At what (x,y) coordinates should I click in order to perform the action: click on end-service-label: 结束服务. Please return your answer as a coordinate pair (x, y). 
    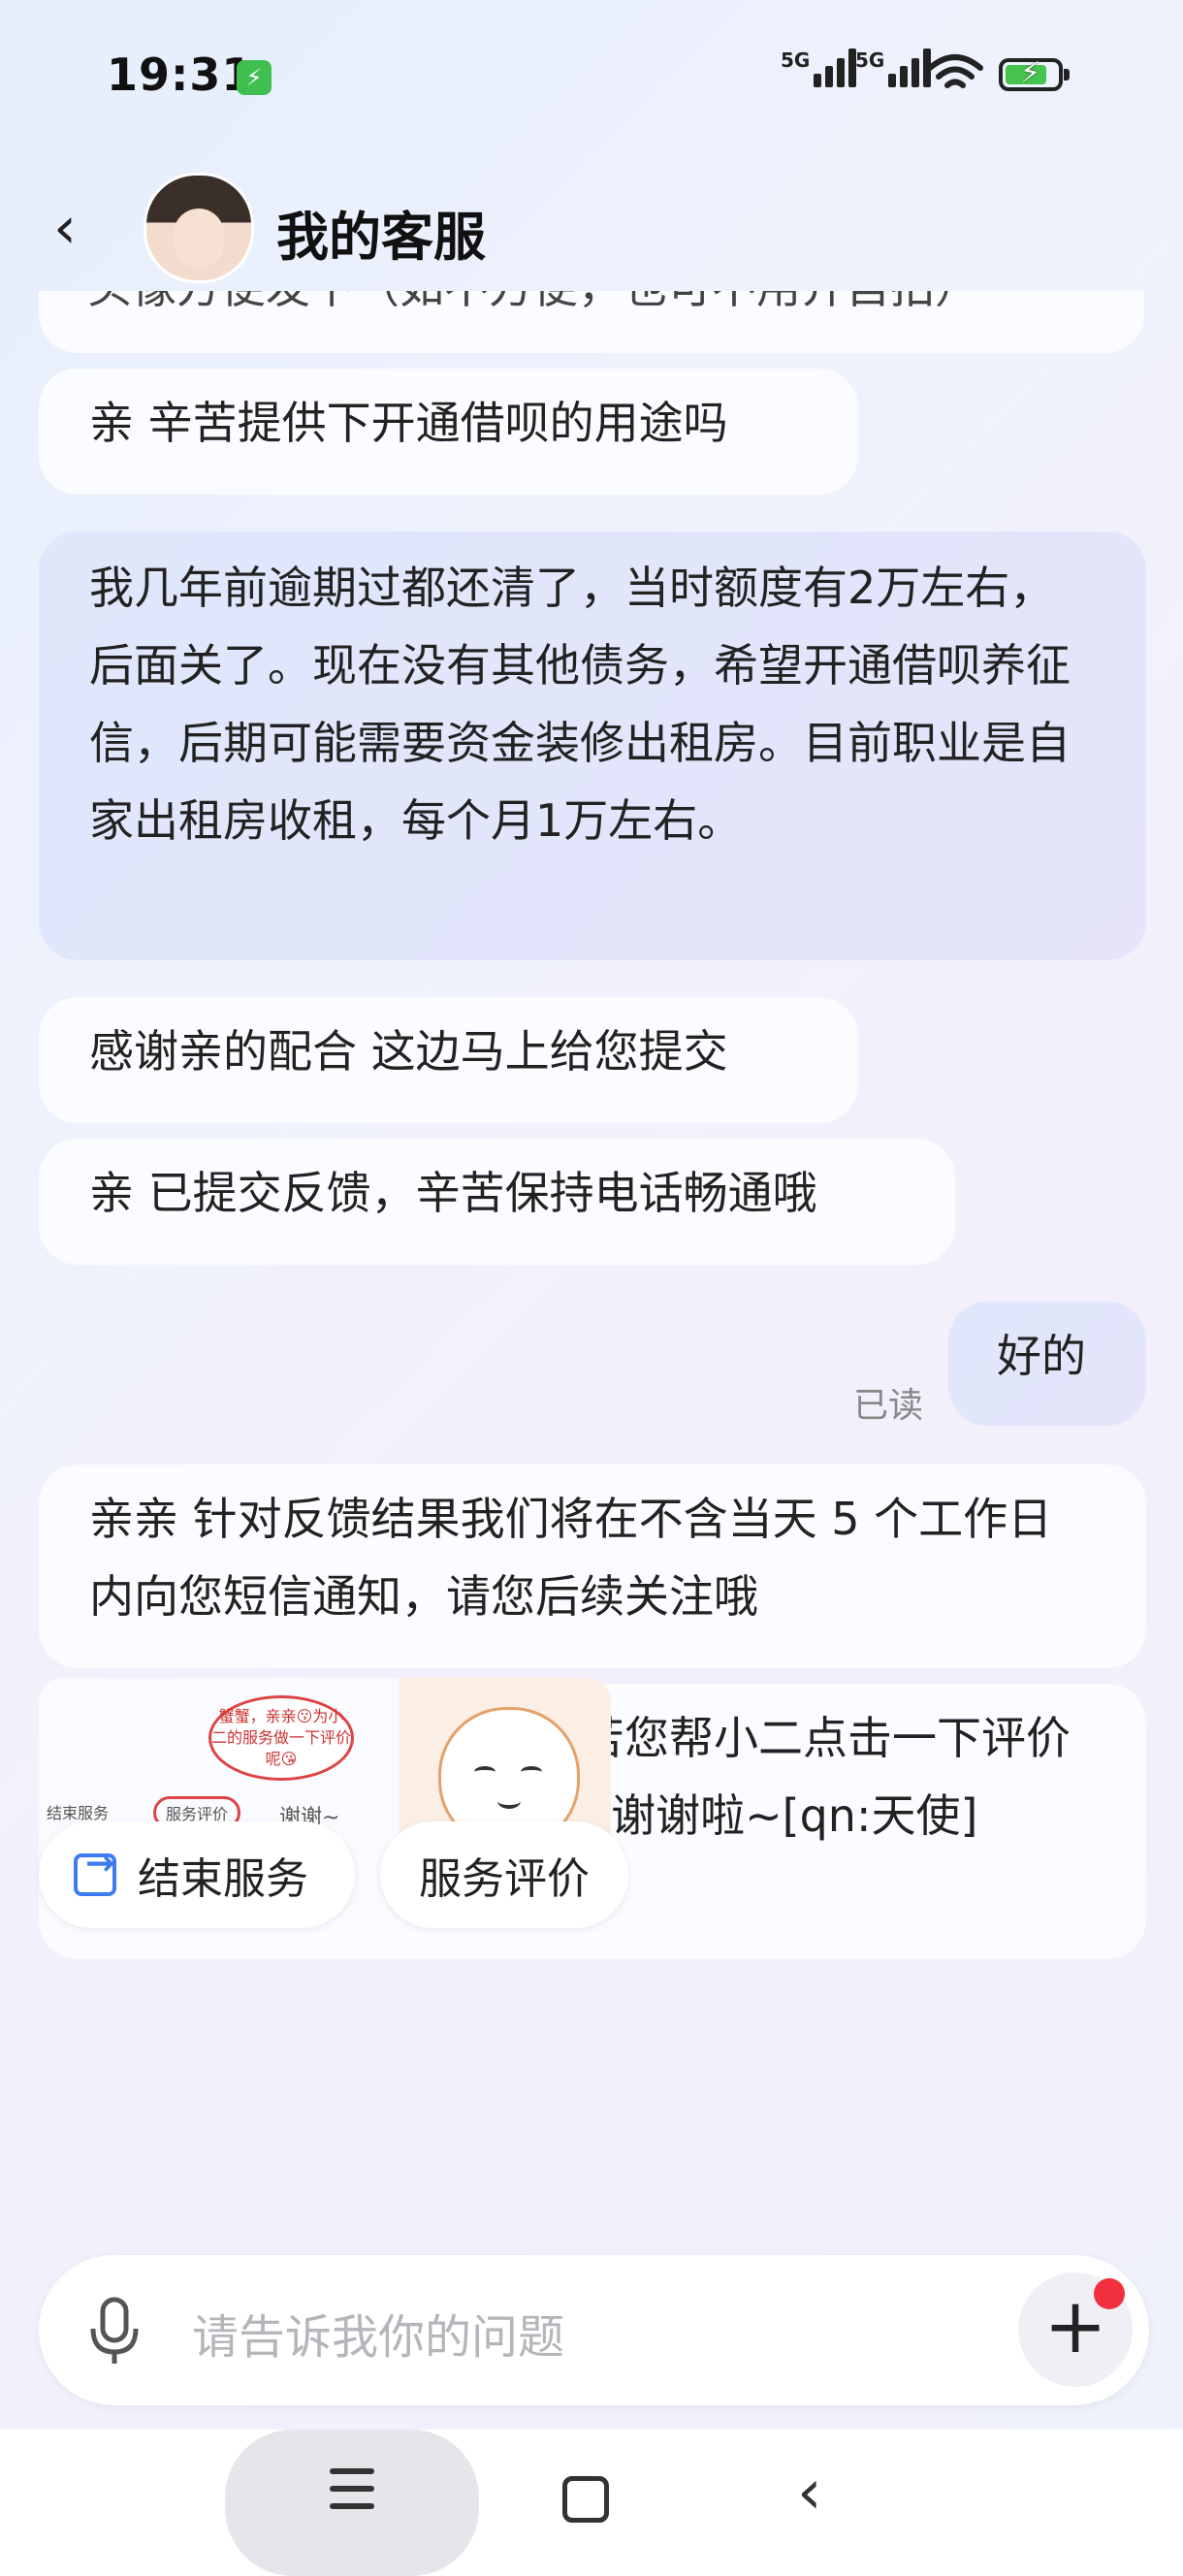
    Looking at the image, I should click on (223, 1879).